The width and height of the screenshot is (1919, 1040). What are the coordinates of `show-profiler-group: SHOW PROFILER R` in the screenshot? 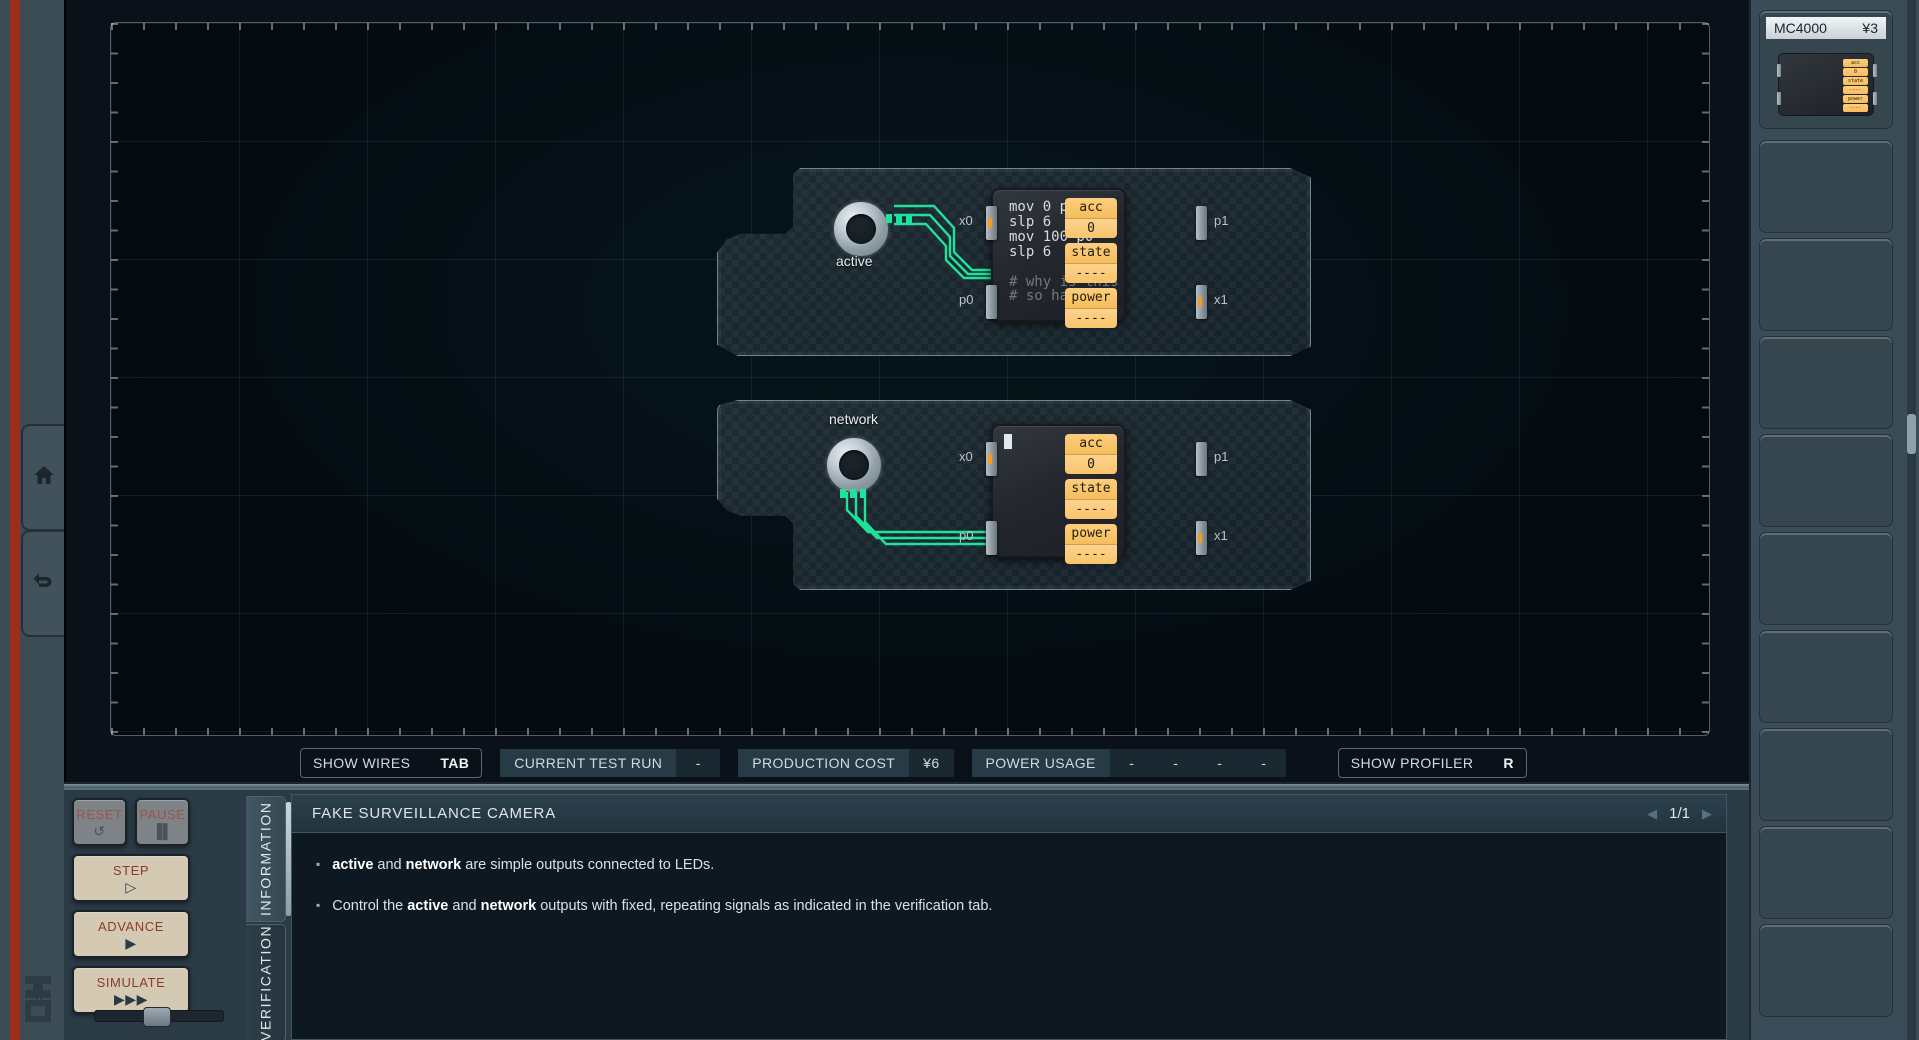 It's located at (1432, 763).